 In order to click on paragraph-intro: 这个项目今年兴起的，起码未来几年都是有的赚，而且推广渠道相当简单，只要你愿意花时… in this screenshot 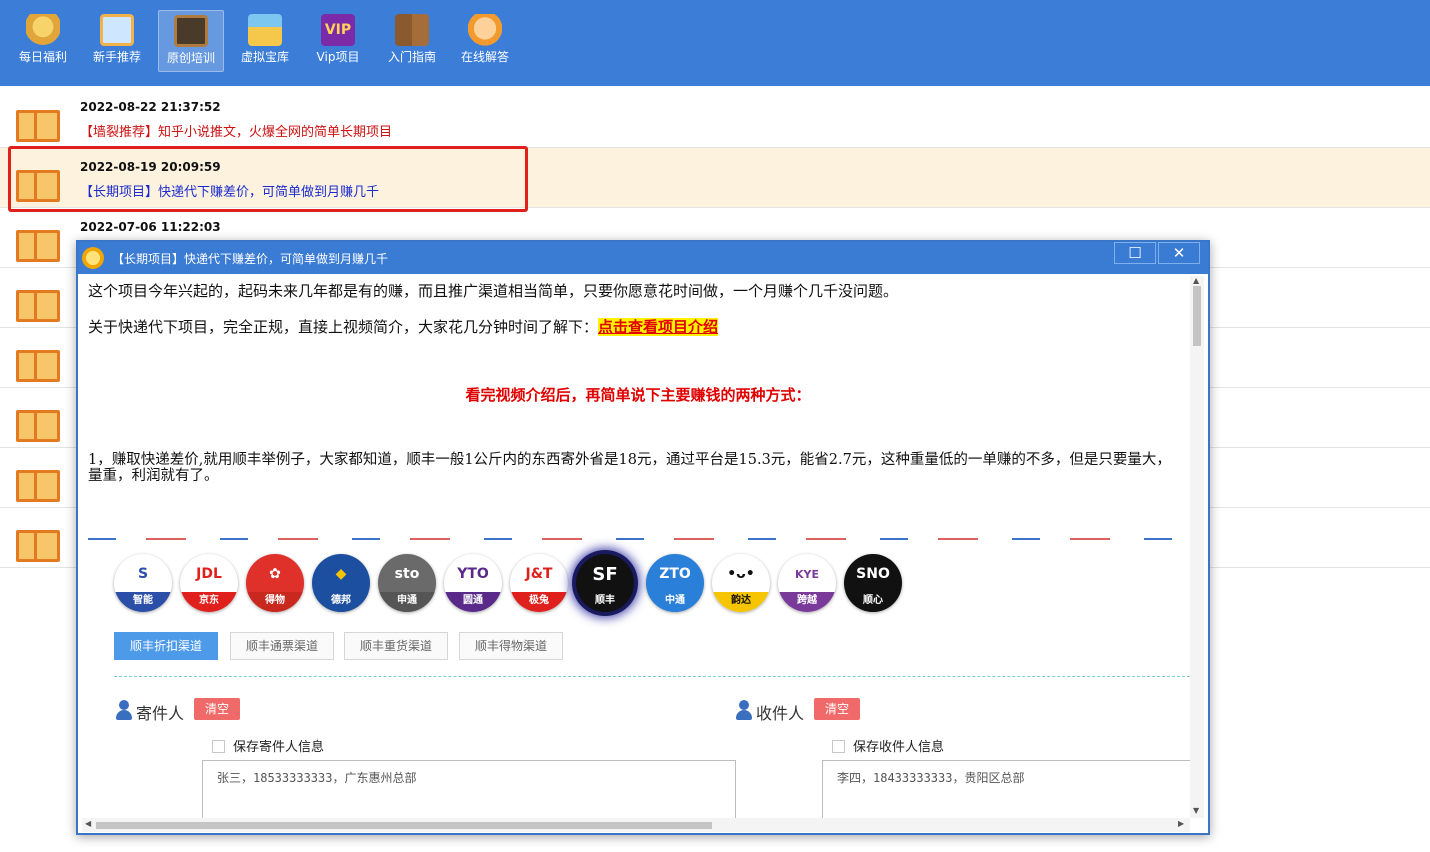, I will do `click(493, 291)`.